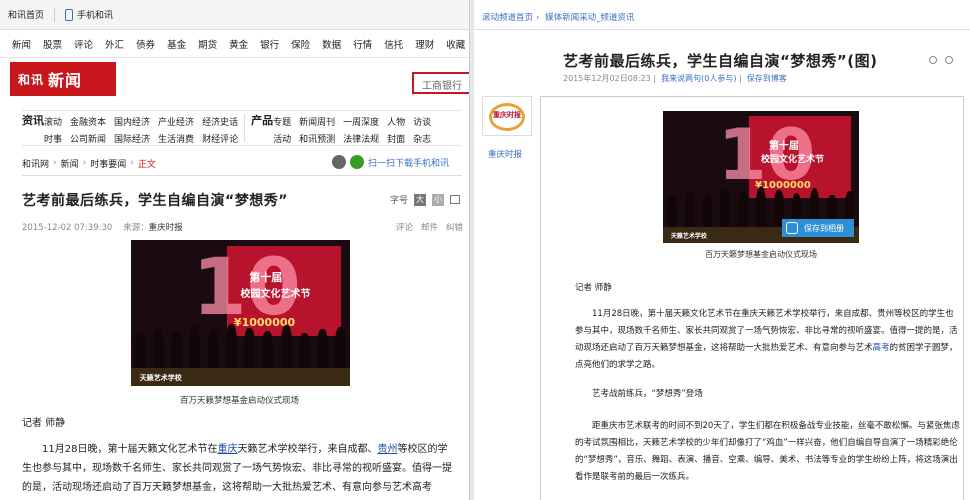 The width and height of the screenshot is (970, 500). I want to click on channel-nav-item: 债券, so click(145, 44).